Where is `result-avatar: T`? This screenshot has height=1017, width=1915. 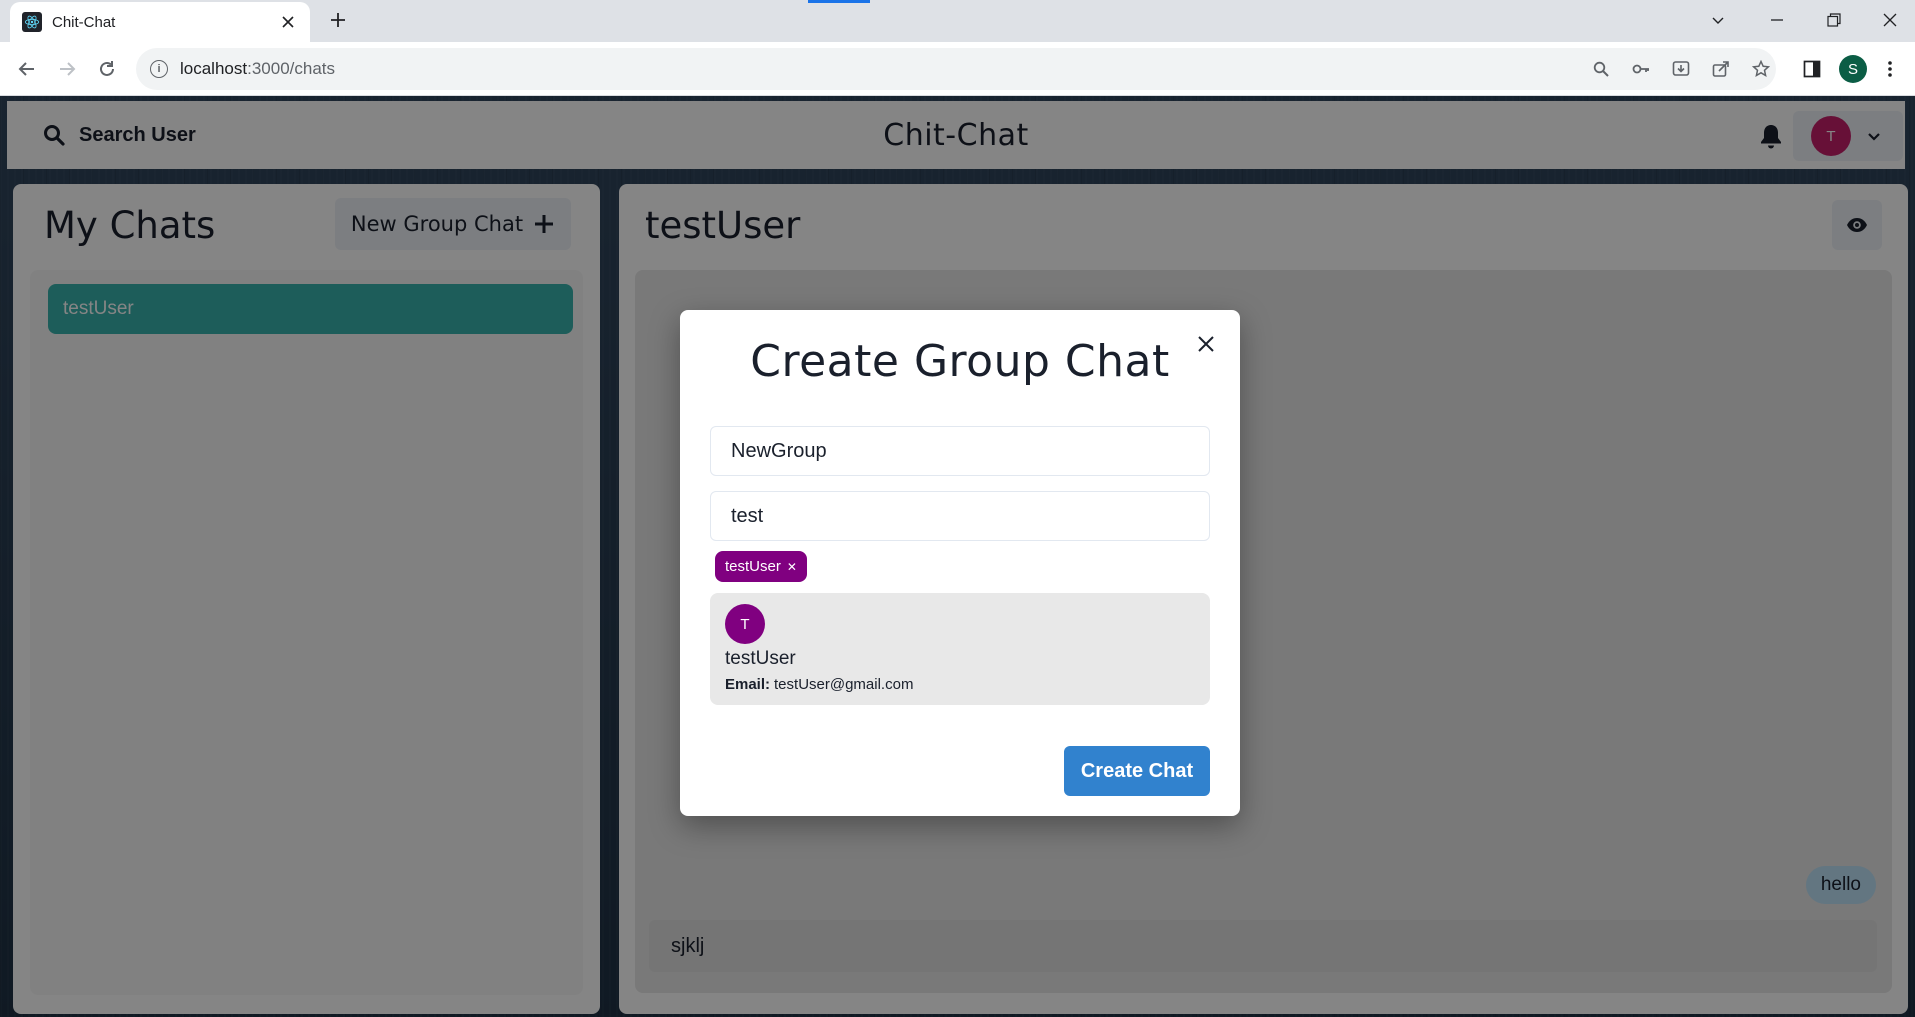 result-avatar: T is located at coordinates (745, 624).